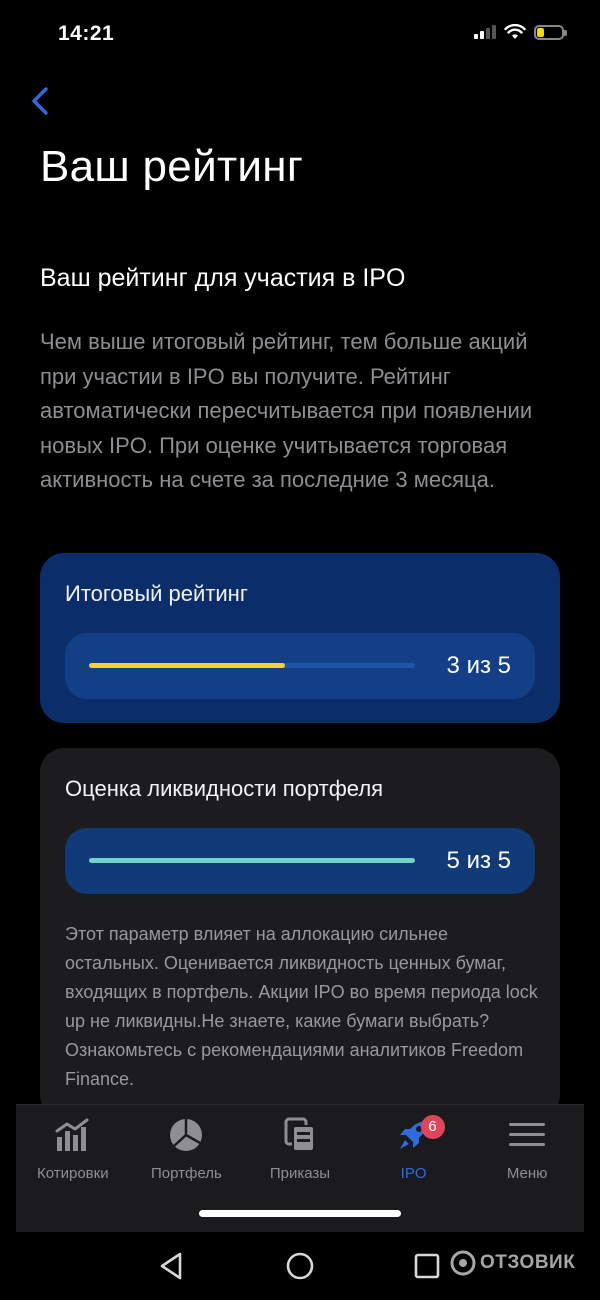  I want to click on liquidity-rating-title: Оценка ликвидности портфеля, so click(224, 788).